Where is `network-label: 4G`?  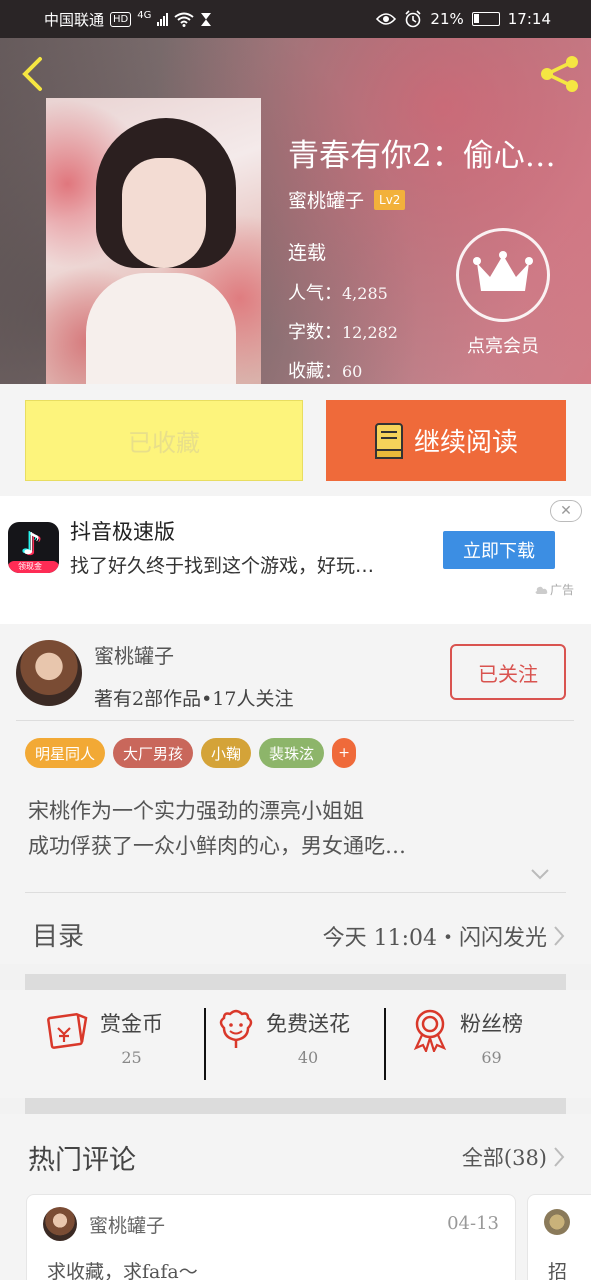 network-label: 4G is located at coordinates (144, 15).